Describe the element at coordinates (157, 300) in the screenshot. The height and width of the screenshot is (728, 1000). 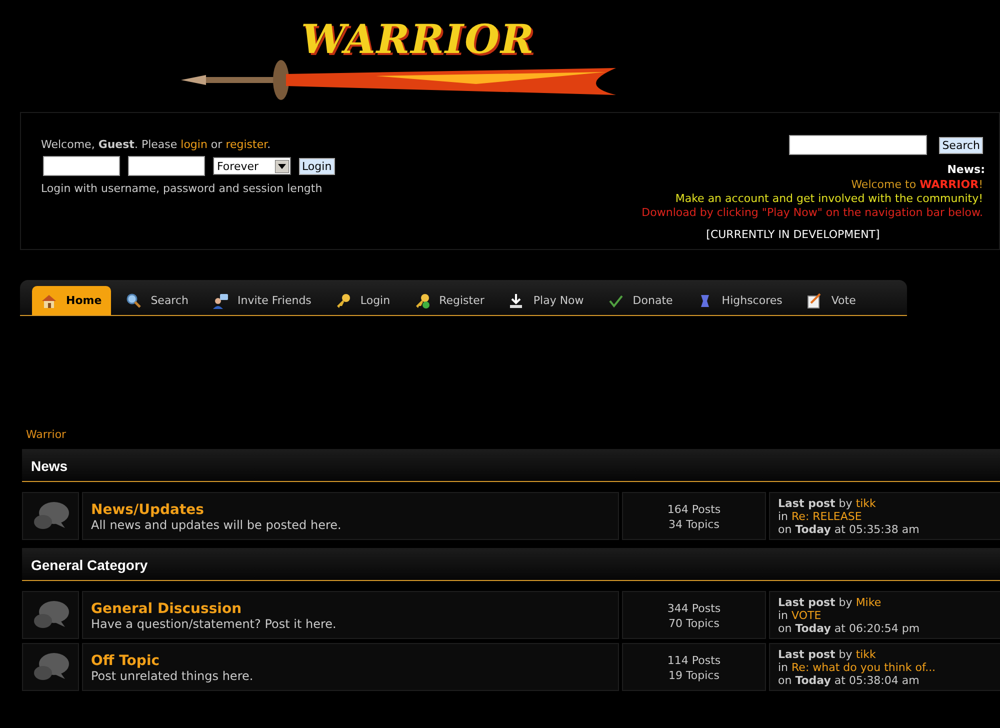
I see `nav-tab: Search` at that location.